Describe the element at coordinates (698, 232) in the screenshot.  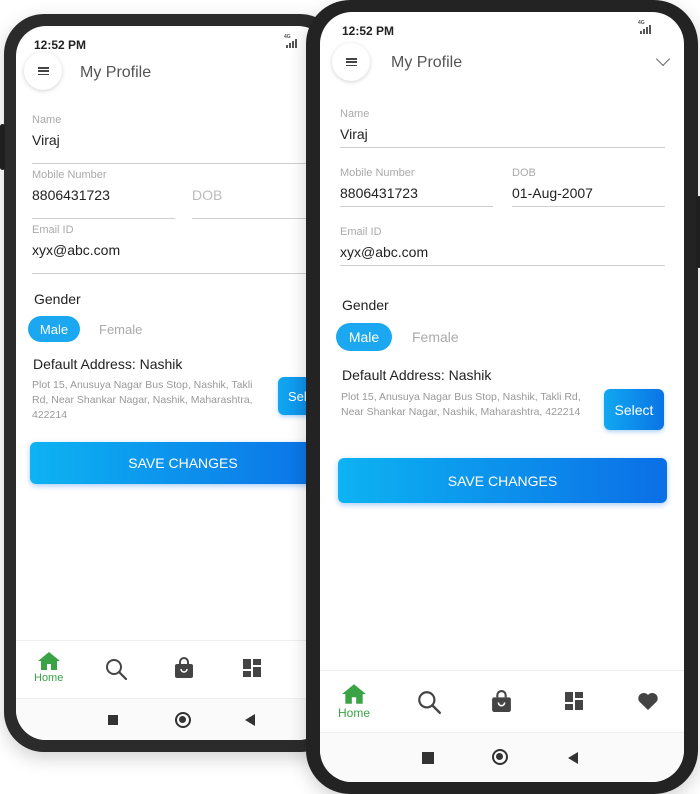
I see `power-button` at that location.